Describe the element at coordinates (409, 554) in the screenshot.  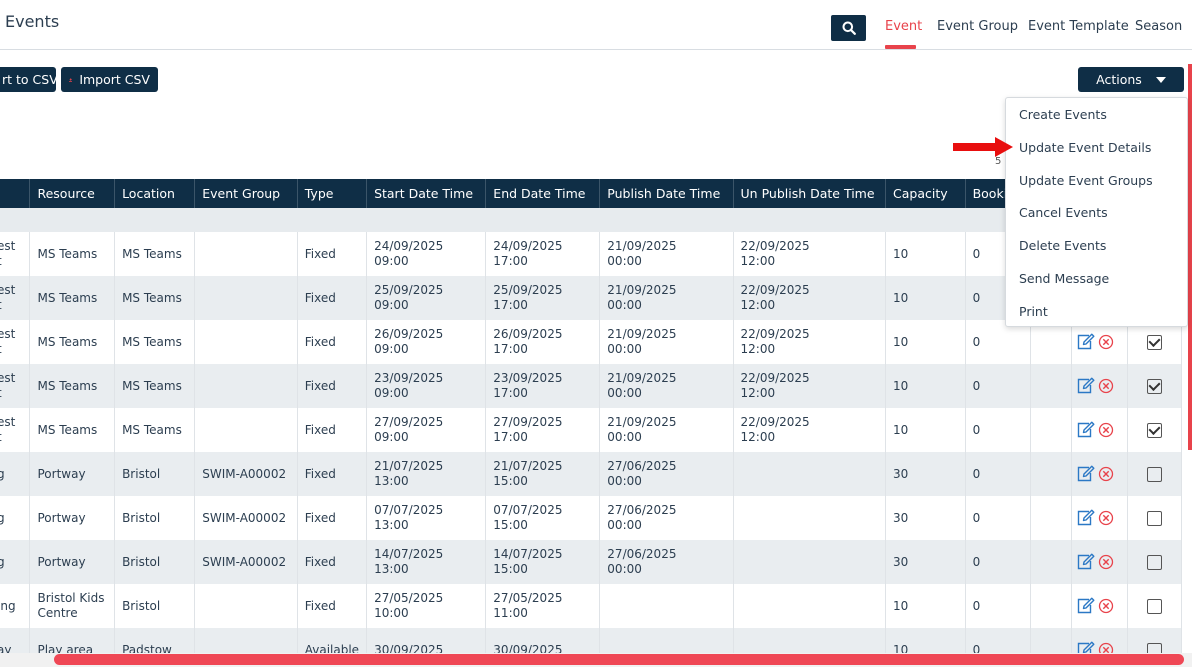
I see `col-start-date-time-line: 14/07/2025` at that location.